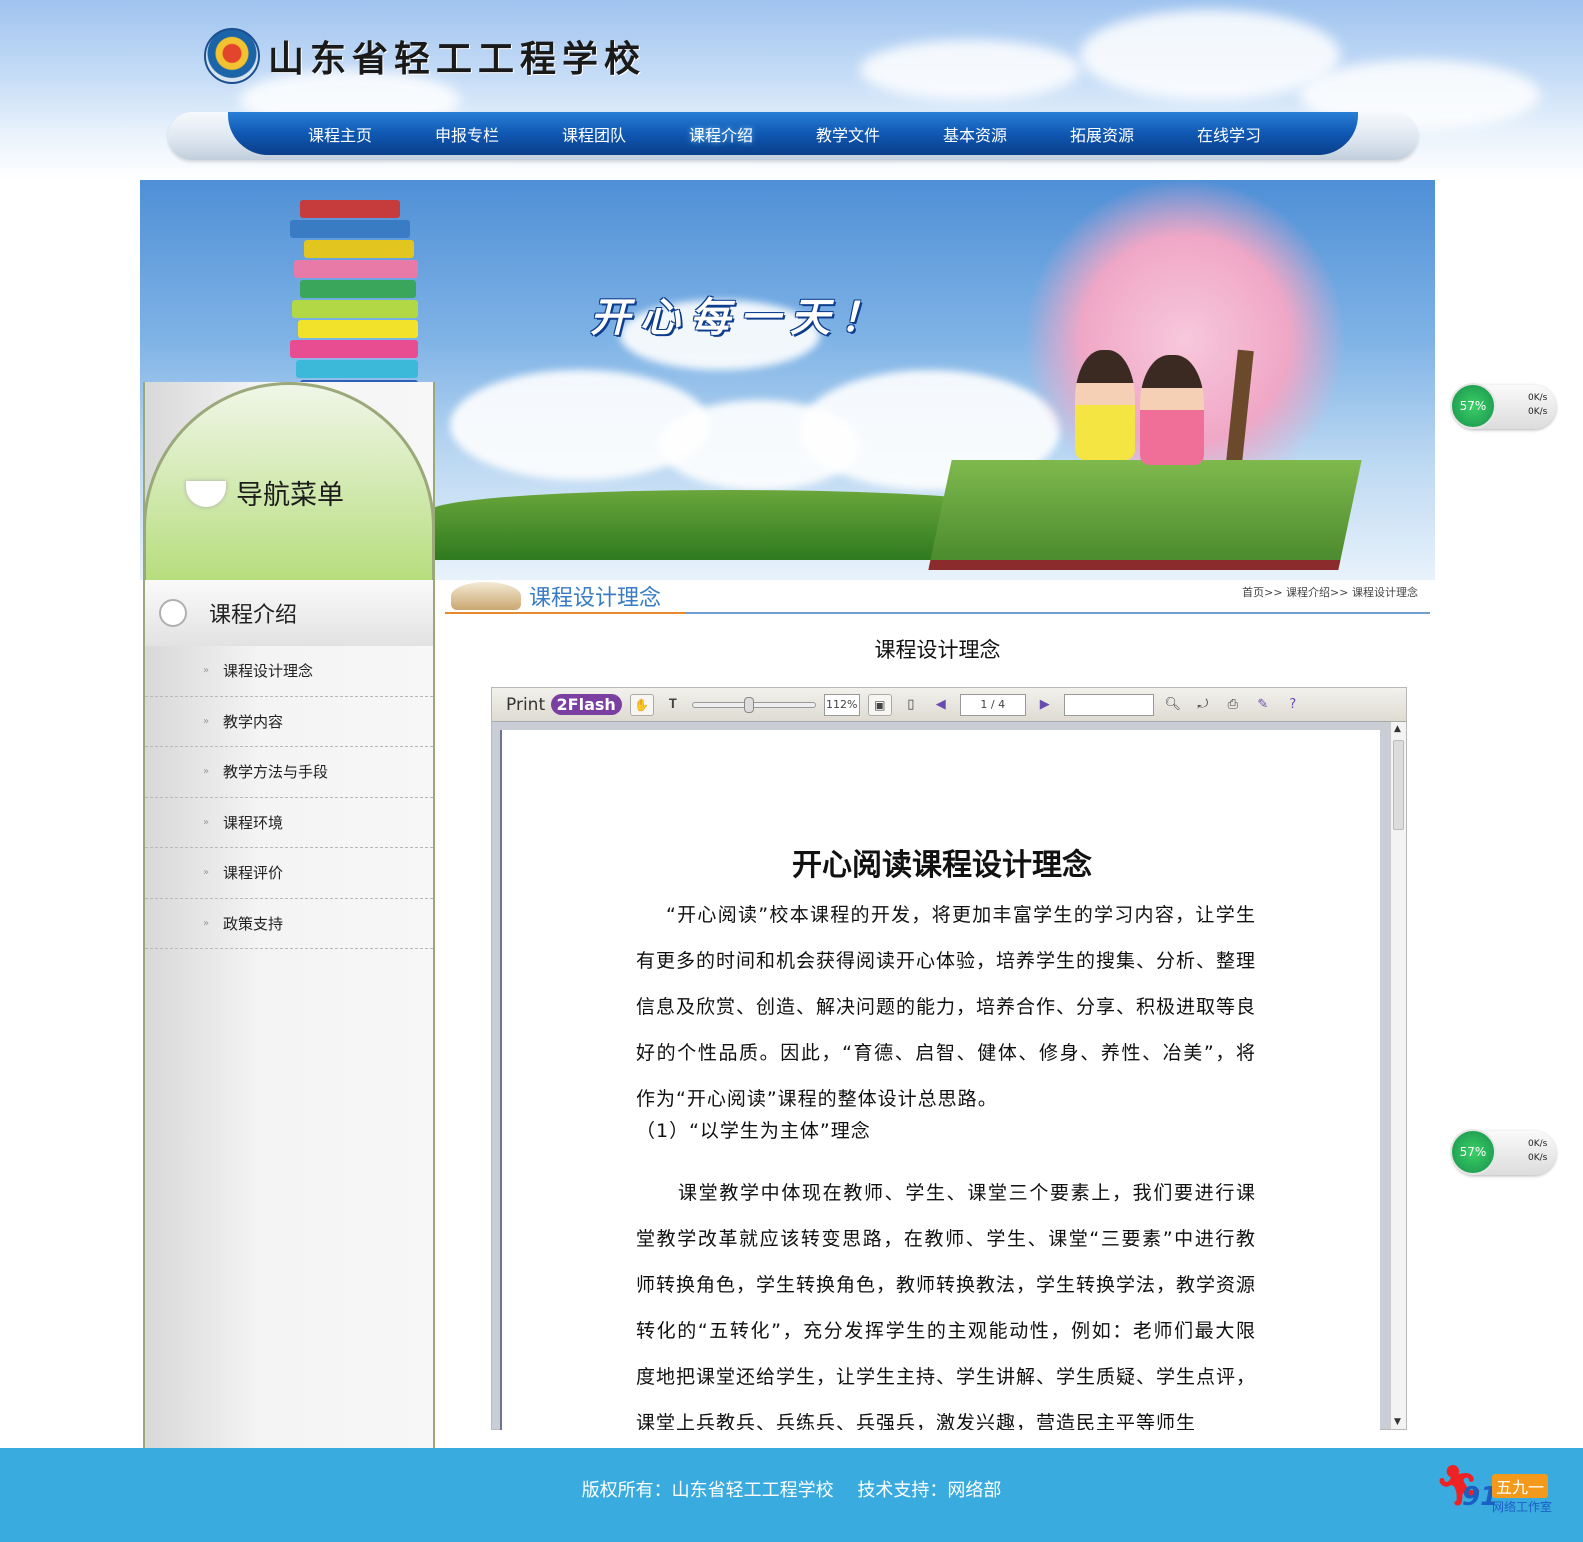  I want to click on document-heading: 开心阅读课程设计理念, so click(942, 865).